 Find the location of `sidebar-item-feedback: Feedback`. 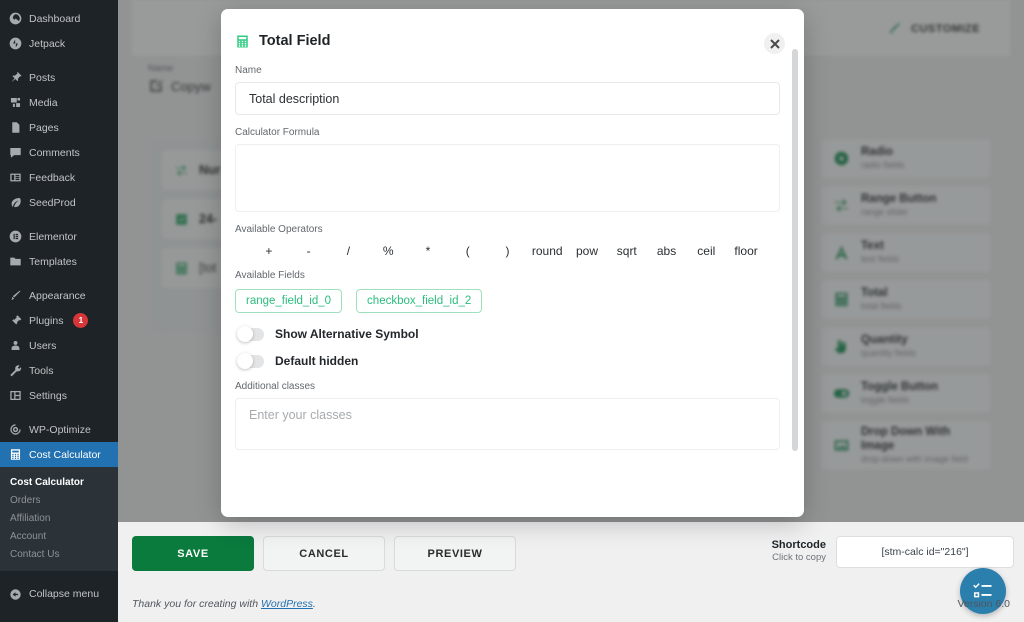

sidebar-item-feedback: Feedback is located at coordinates (59, 177).